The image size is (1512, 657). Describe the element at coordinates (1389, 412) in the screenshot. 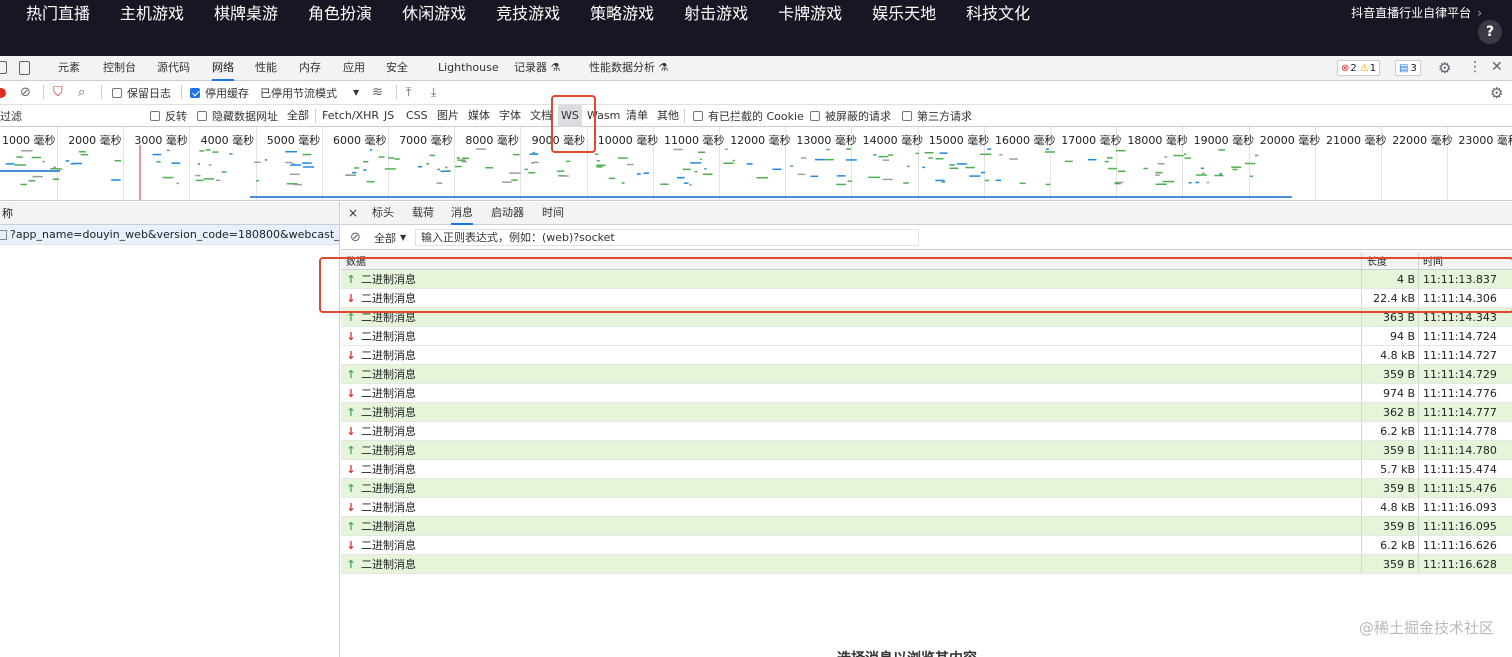

I see `message-length-cell: 362 B` at that location.